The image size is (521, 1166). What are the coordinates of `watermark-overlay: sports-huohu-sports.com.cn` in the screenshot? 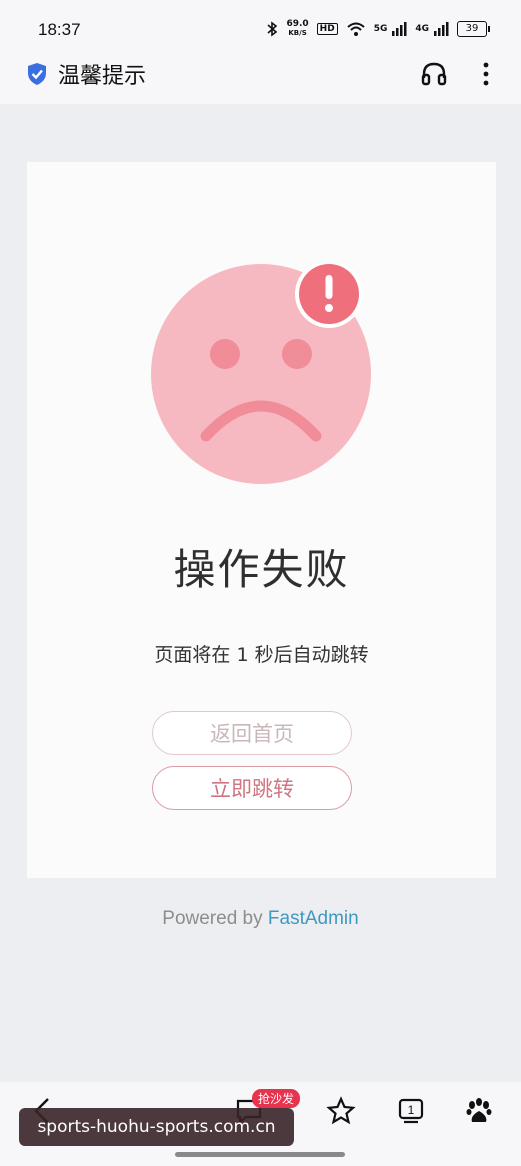 It's located at (156, 1127).